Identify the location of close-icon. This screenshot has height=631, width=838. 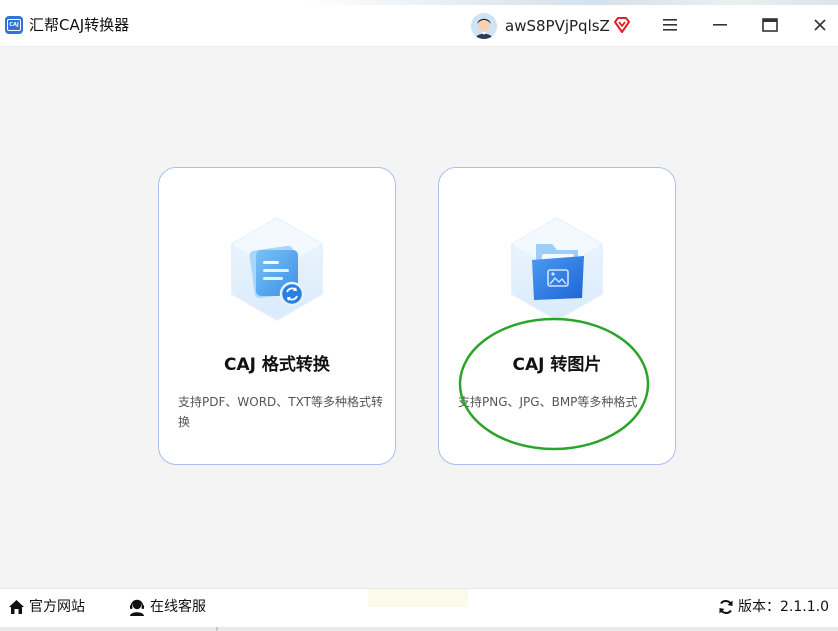
(820, 25).